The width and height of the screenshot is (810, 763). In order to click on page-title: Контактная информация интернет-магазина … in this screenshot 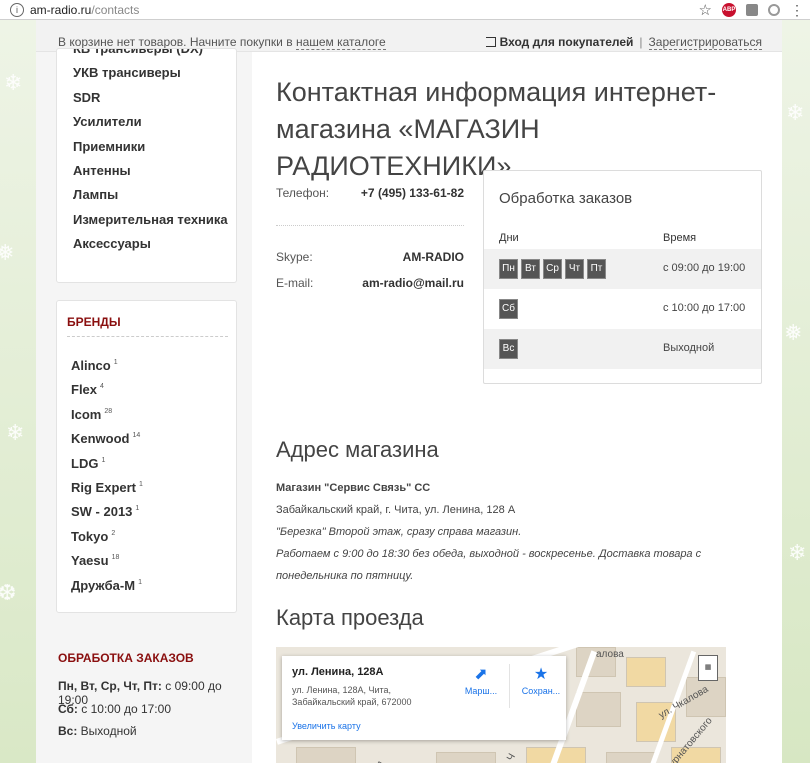, I will do `click(496, 129)`.